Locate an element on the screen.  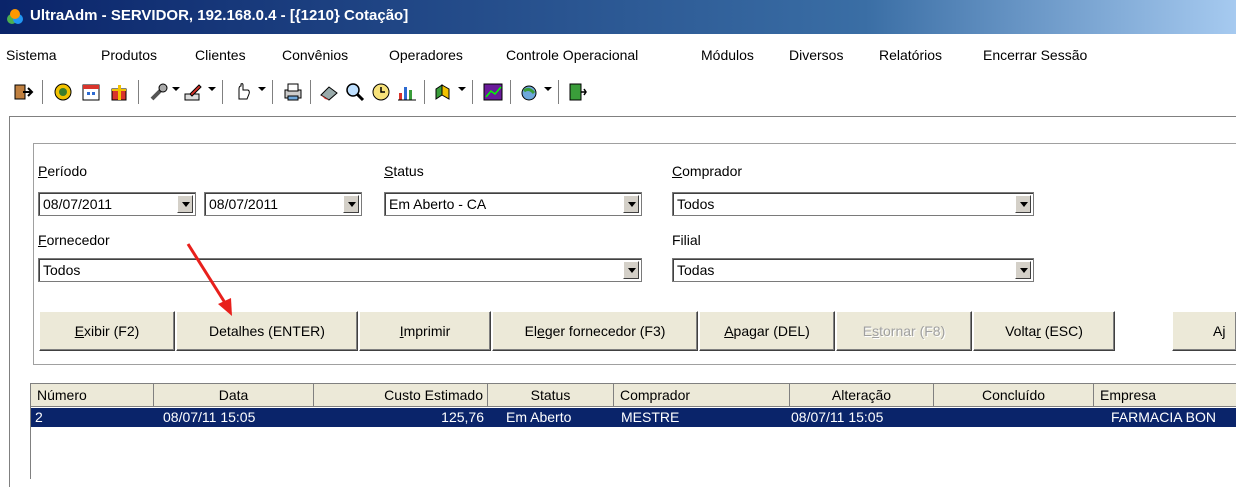
column-header-status: Status is located at coordinates (551, 395).